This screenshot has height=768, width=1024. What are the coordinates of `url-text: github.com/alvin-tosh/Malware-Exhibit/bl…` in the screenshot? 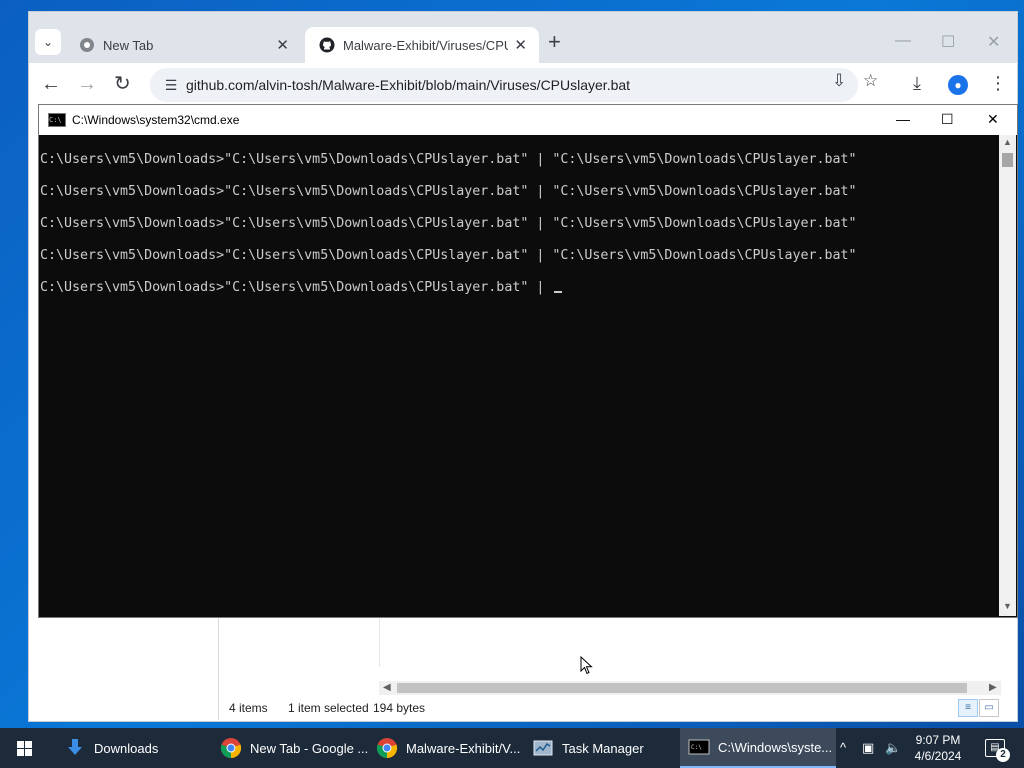 It's located at (408, 85).